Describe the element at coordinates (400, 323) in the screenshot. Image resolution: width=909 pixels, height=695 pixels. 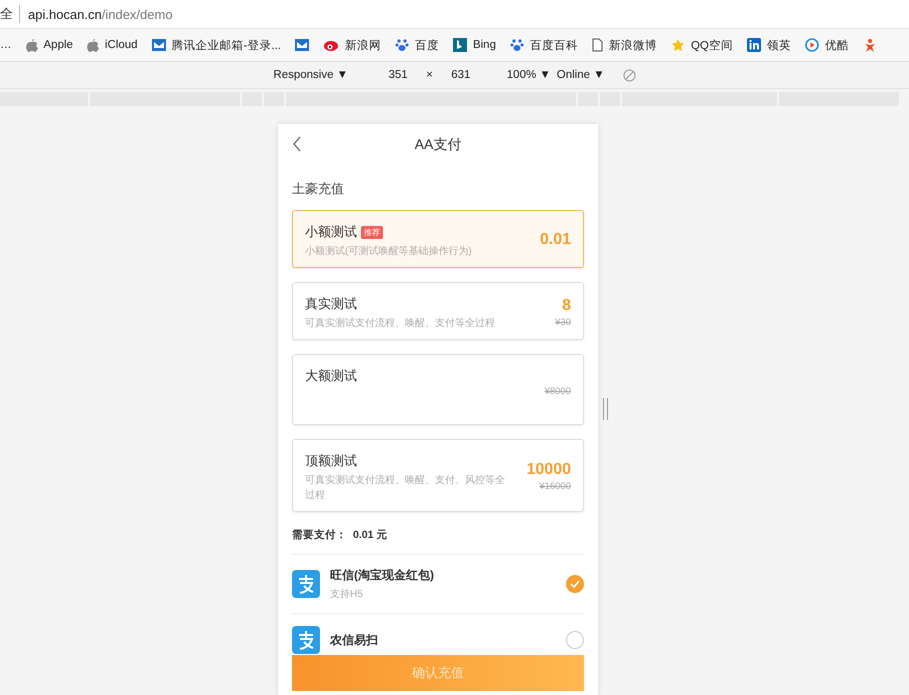
I see `plan-description: 可真实测试支付流程、唤醒、支付等全过程` at that location.